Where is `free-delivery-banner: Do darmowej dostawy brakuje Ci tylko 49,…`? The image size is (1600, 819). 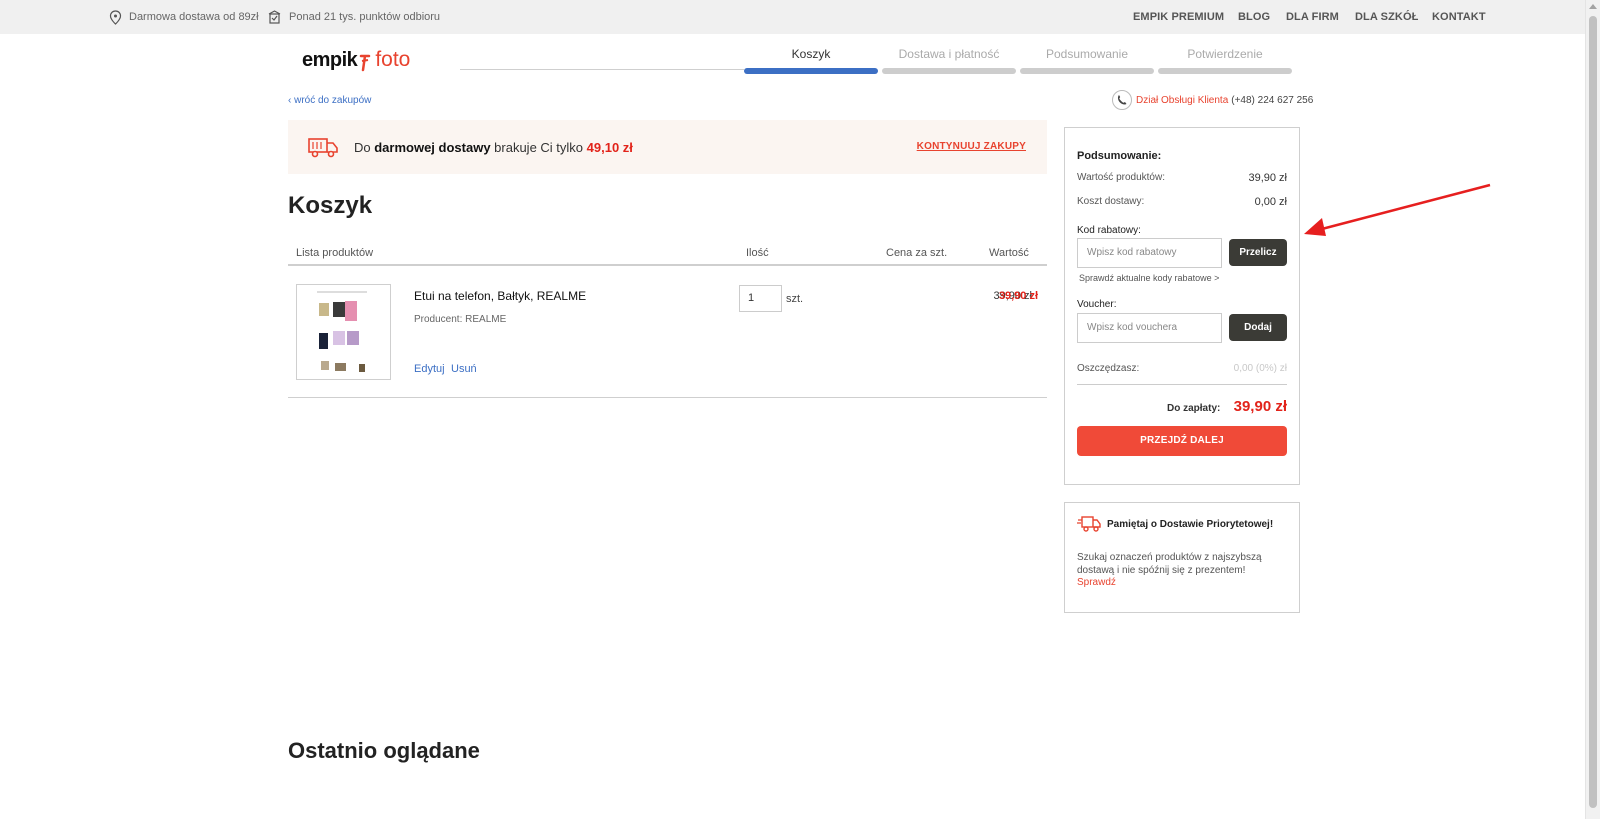
free-delivery-banner: Do darmowej dostawy brakuje Ci tylko 49,… is located at coordinates (667, 147).